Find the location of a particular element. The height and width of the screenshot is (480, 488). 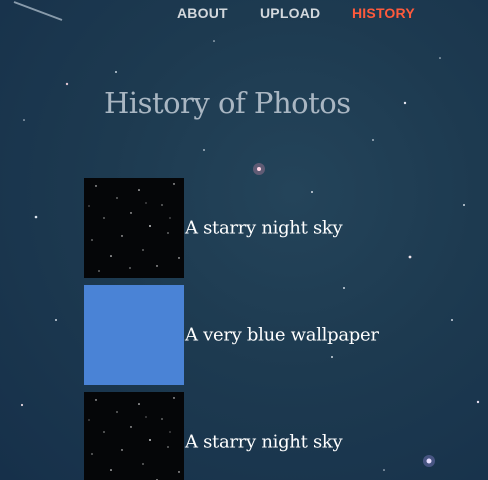

page-title: History of Photos is located at coordinates (227, 103).